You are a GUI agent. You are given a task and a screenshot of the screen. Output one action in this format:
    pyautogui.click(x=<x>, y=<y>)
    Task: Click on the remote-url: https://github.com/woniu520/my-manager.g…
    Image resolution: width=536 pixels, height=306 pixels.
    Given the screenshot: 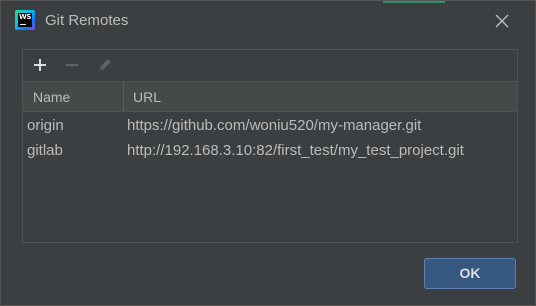 What is the action you would take?
    pyautogui.click(x=274, y=125)
    